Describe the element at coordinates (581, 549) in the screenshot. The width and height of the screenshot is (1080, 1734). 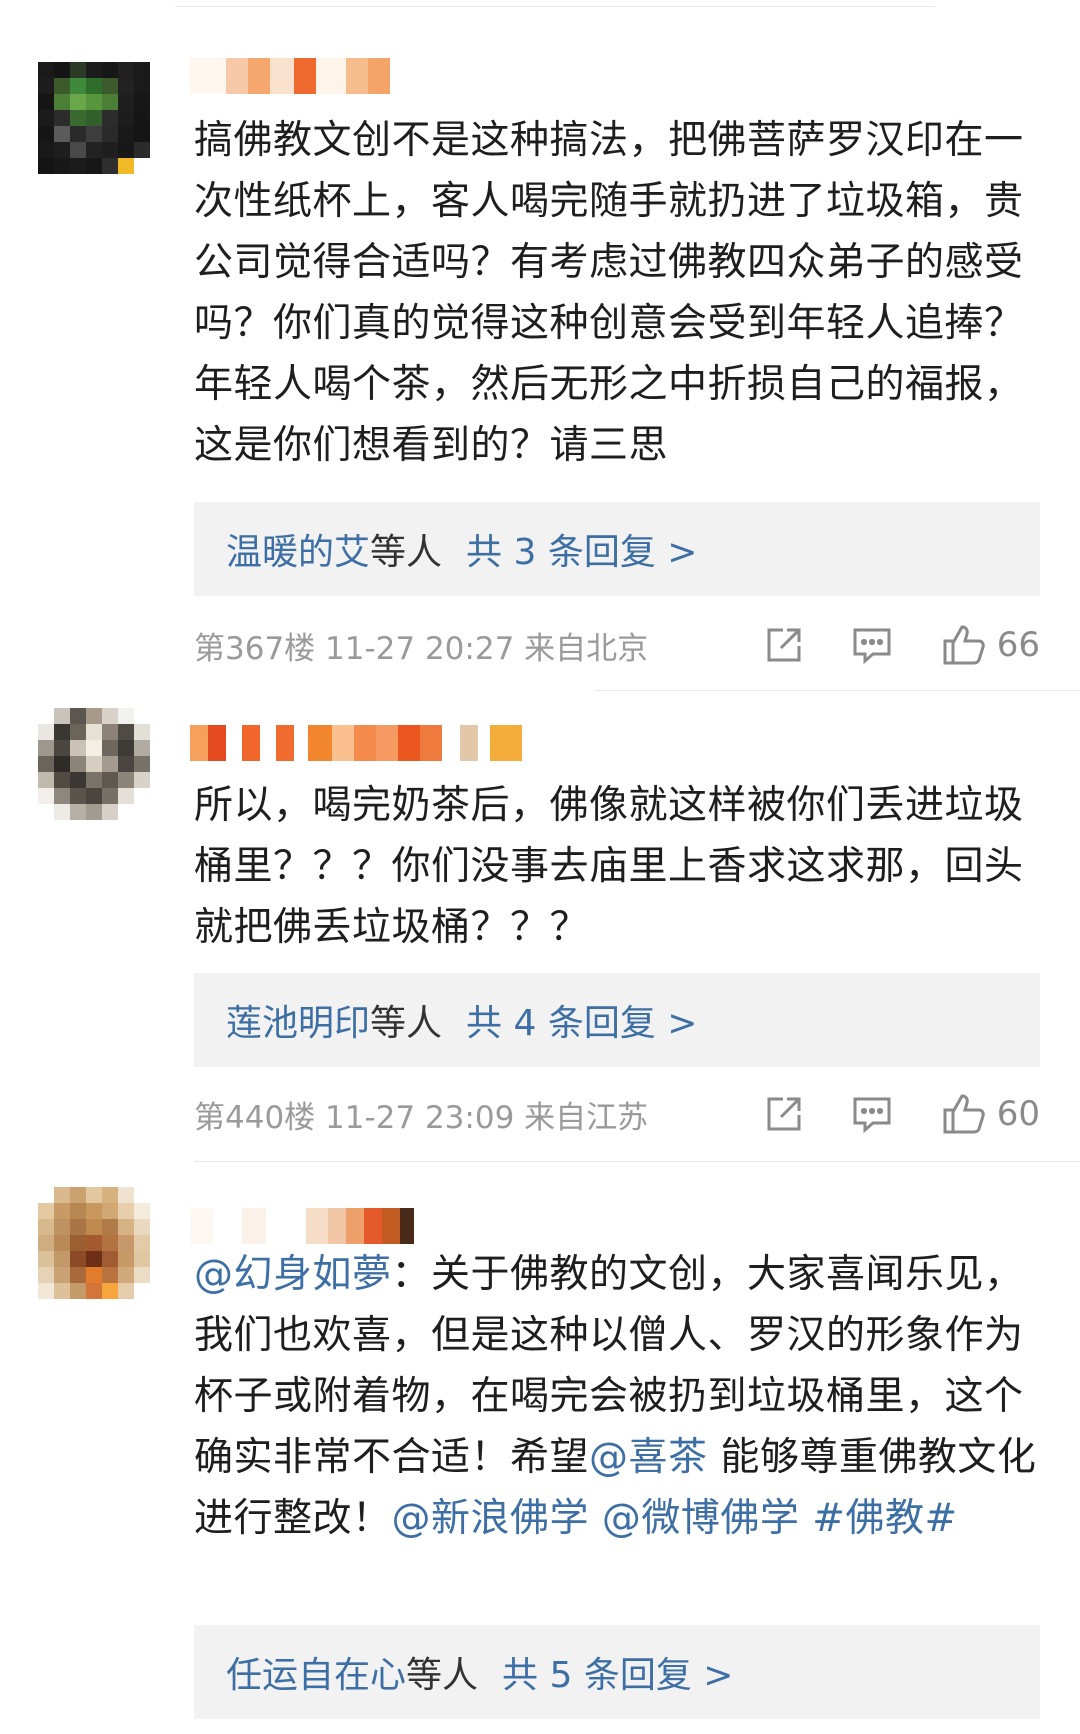
I see `reply-count: 共 3 条回复 >` at that location.